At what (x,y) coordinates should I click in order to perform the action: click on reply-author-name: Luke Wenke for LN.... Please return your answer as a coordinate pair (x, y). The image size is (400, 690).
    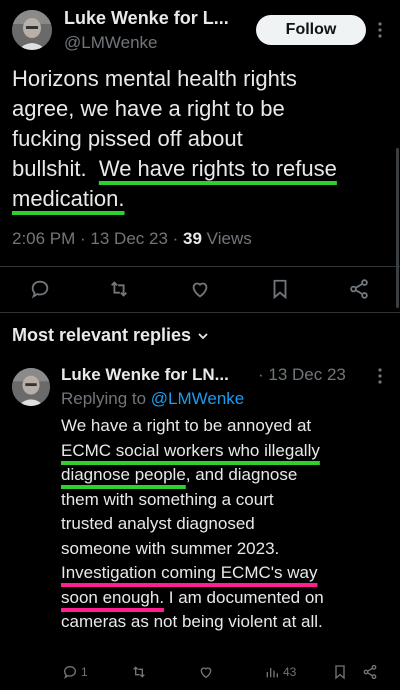
    Looking at the image, I should click on (145, 375).